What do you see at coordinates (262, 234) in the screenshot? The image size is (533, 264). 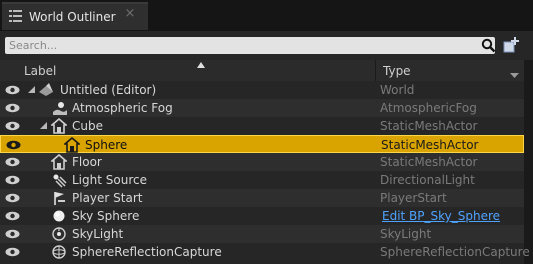 I see `outliner-row: SkyLight SkyLight` at bounding box center [262, 234].